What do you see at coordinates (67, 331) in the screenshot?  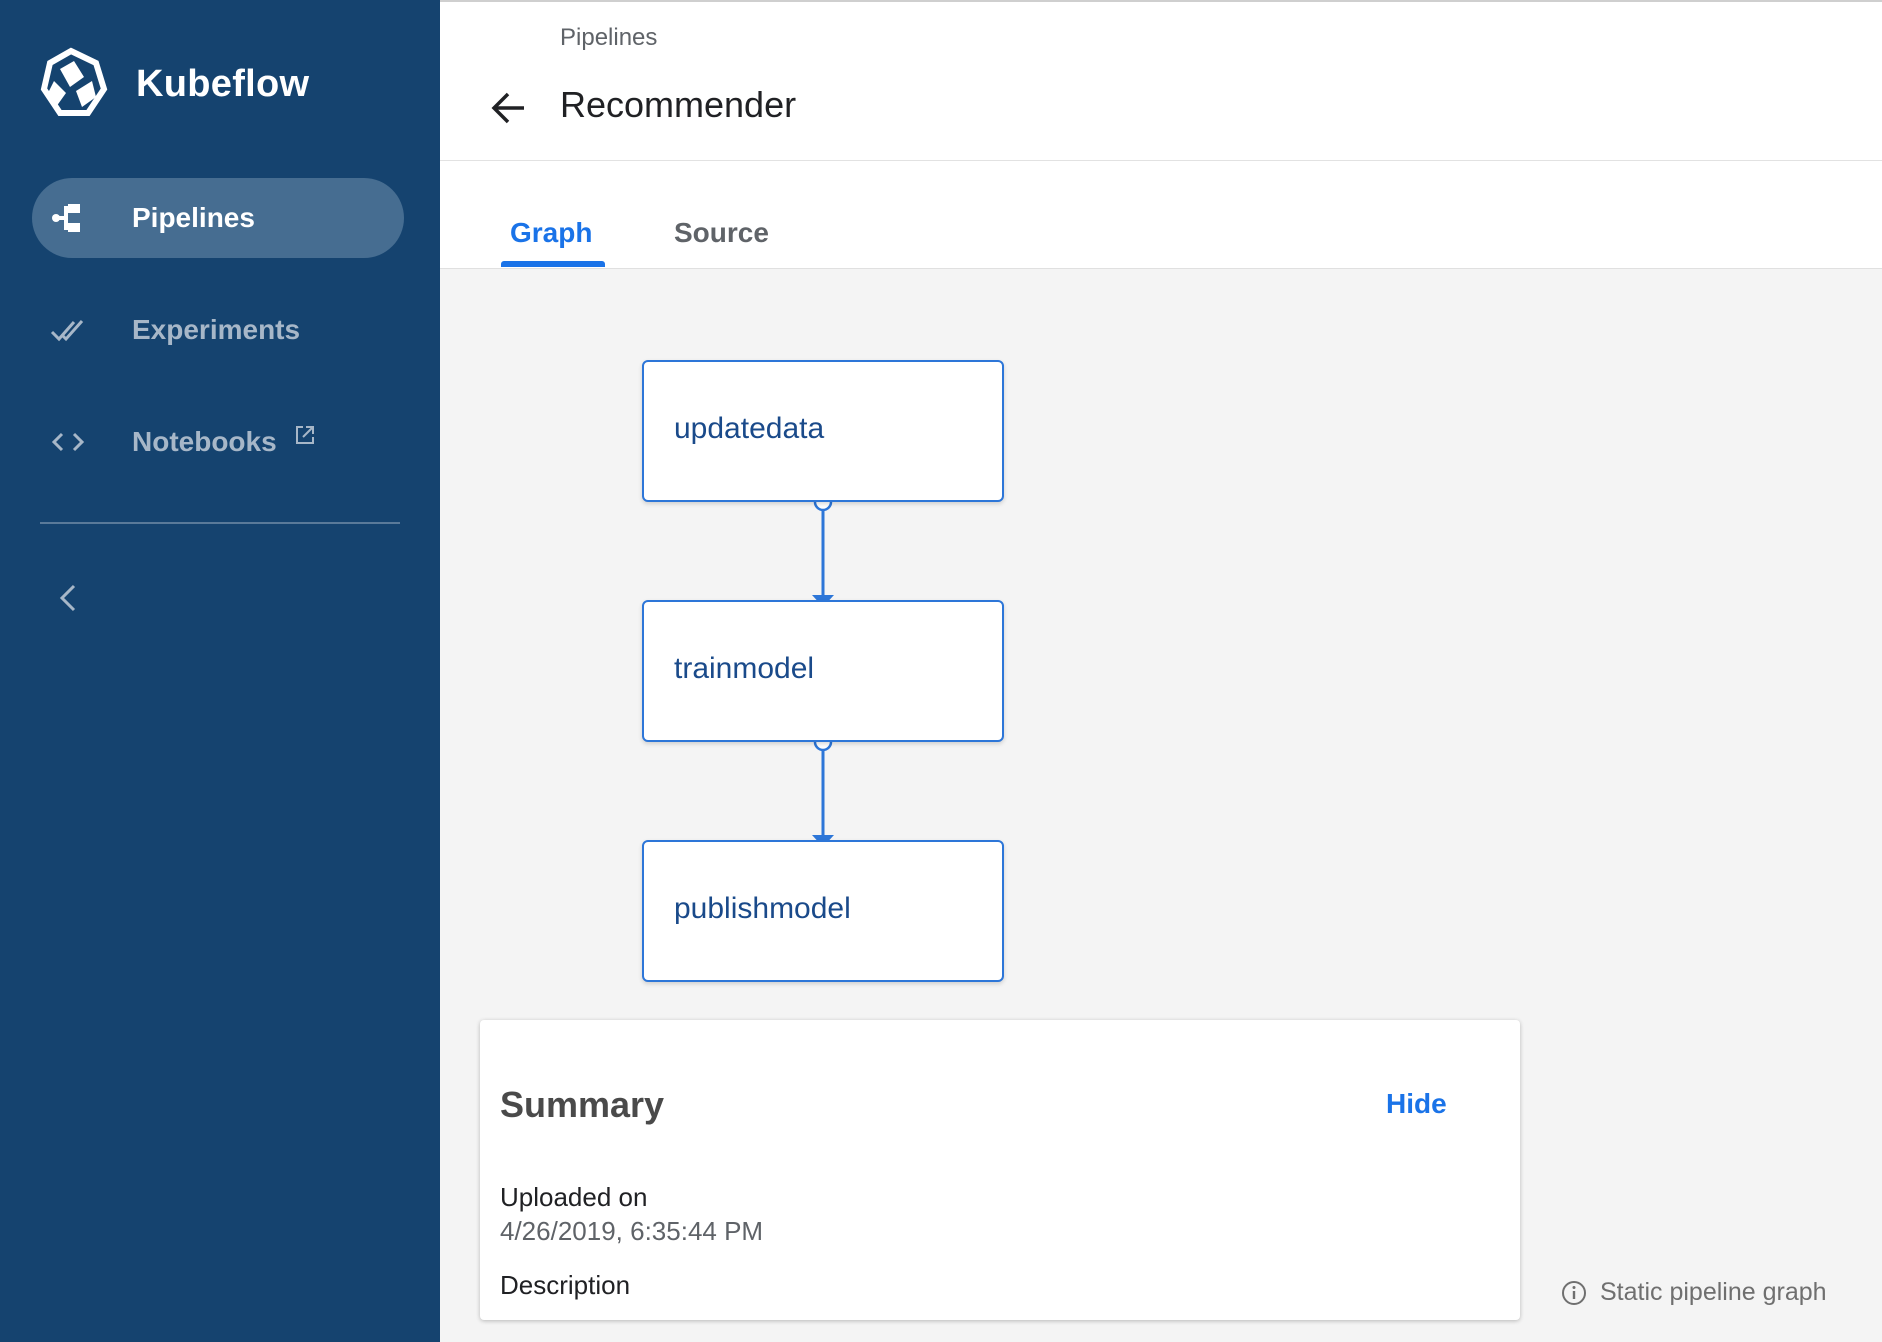 I see `double-check-icon` at bounding box center [67, 331].